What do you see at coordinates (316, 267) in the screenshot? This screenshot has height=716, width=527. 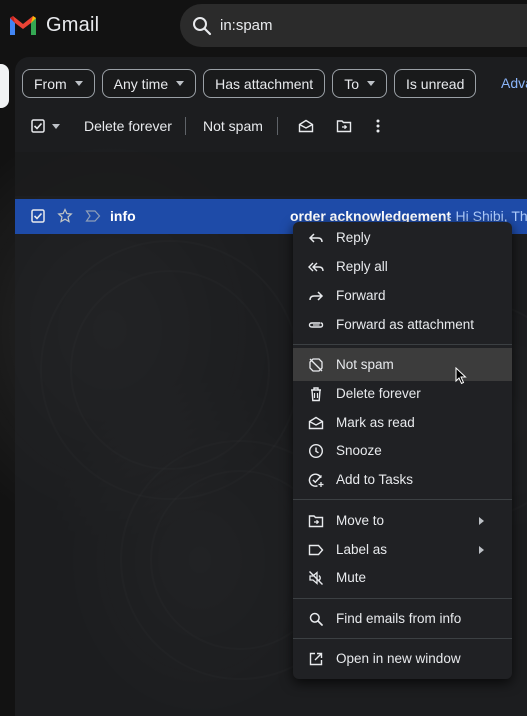 I see `reply-all-icon` at bounding box center [316, 267].